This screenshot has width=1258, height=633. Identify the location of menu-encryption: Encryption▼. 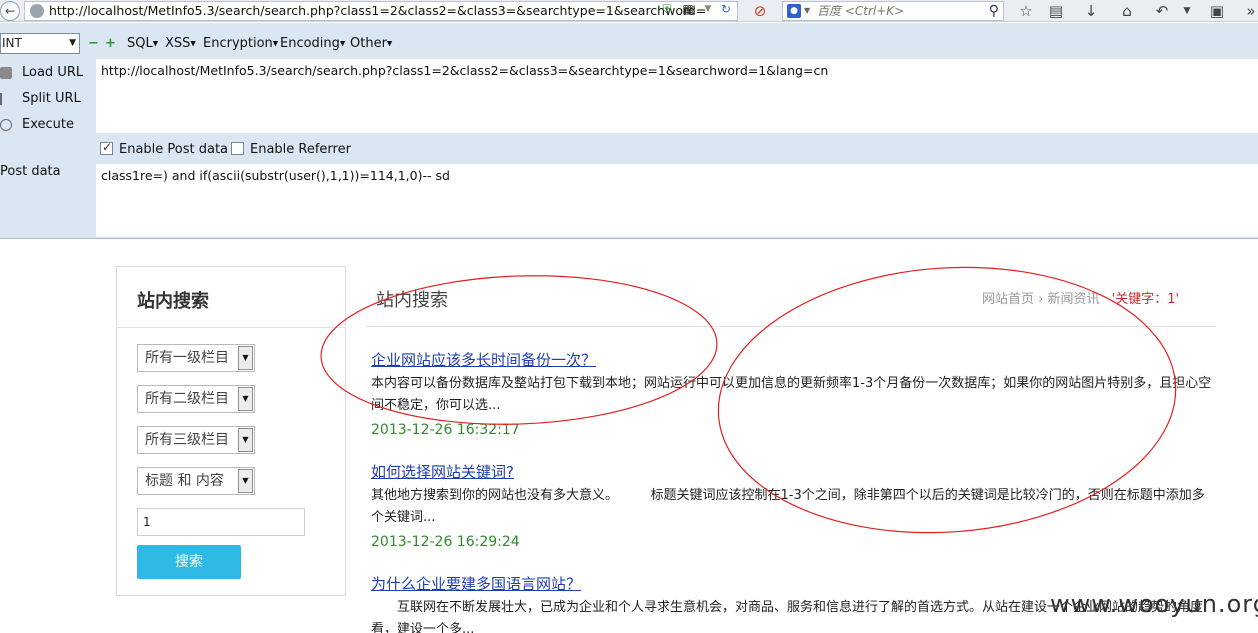
(240, 43).